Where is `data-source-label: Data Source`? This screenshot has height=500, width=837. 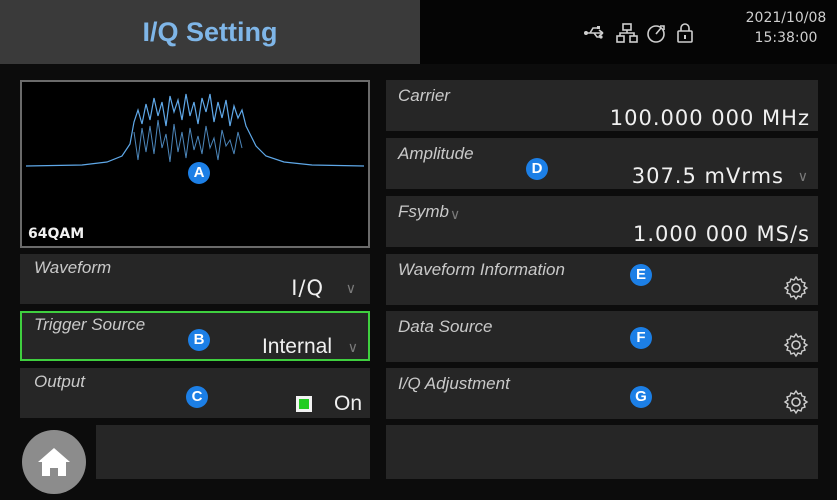 data-source-label: Data Source is located at coordinates (445, 326).